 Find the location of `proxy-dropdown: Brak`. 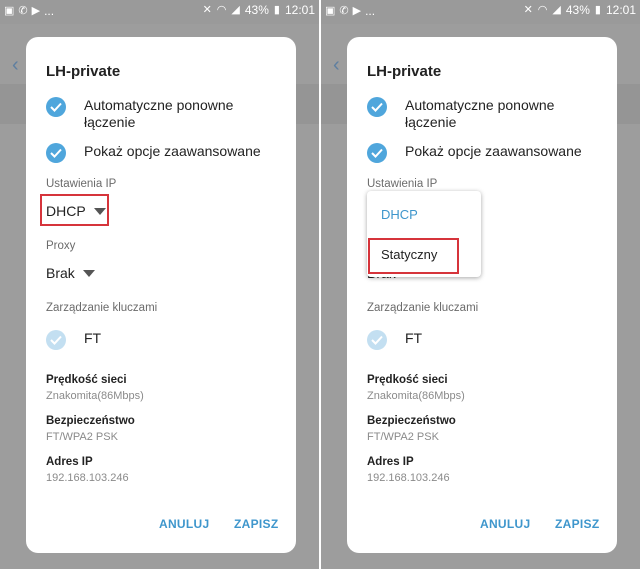

proxy-dropdown: Brak is located at coordinates (70, 273).